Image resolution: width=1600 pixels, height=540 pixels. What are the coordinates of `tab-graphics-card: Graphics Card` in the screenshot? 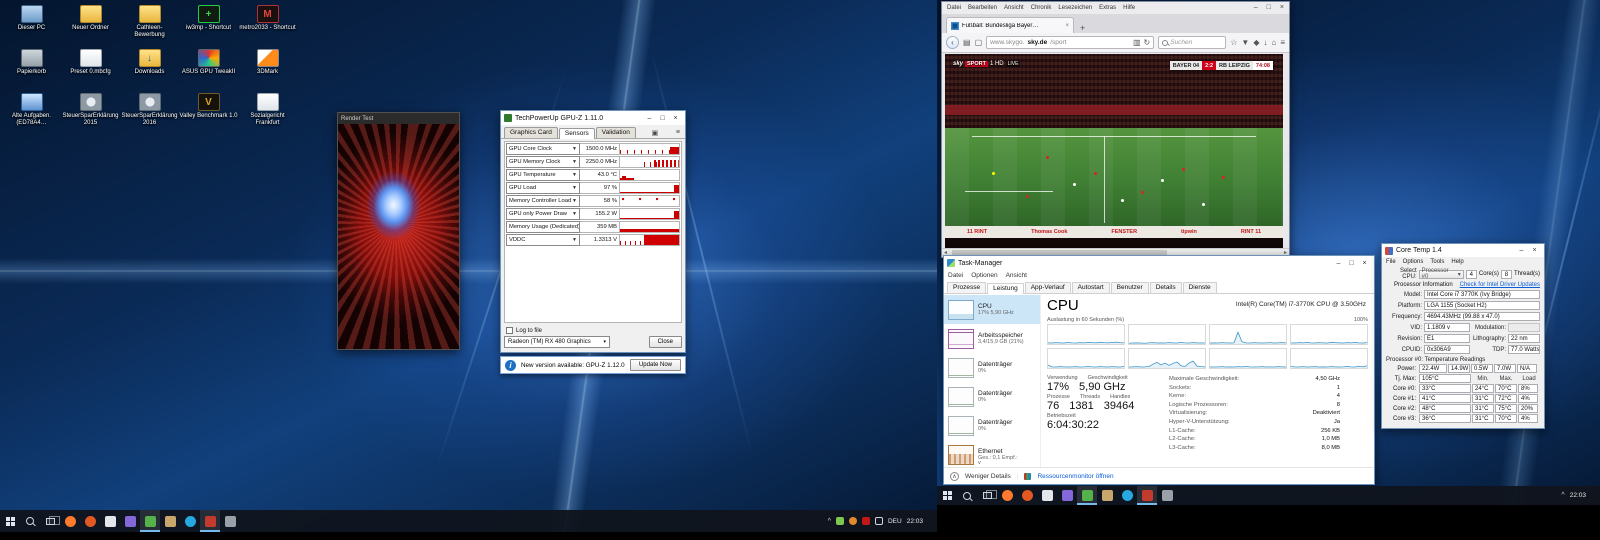 It's located at (531, 132).